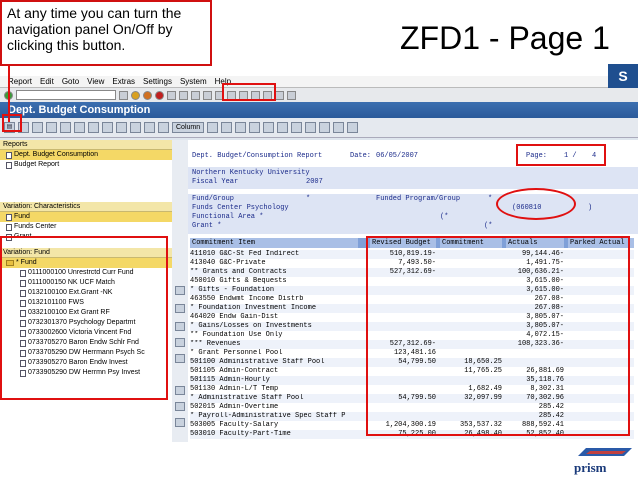 The height and width of the screenshot is (478, 638). I want to click on sort-desc-icon, so click(65, 127).